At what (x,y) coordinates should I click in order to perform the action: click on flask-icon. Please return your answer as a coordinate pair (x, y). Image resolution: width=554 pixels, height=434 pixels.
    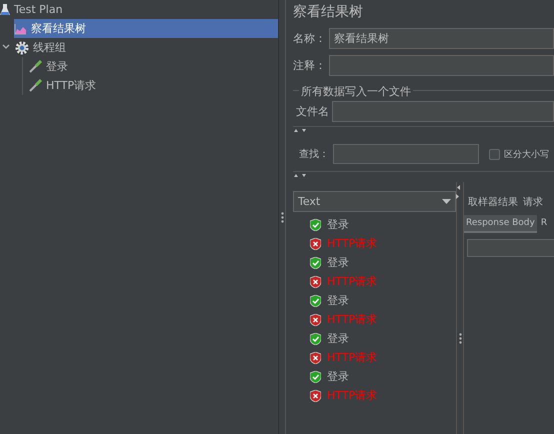
    Looking at the image, I should click on (5, 10).